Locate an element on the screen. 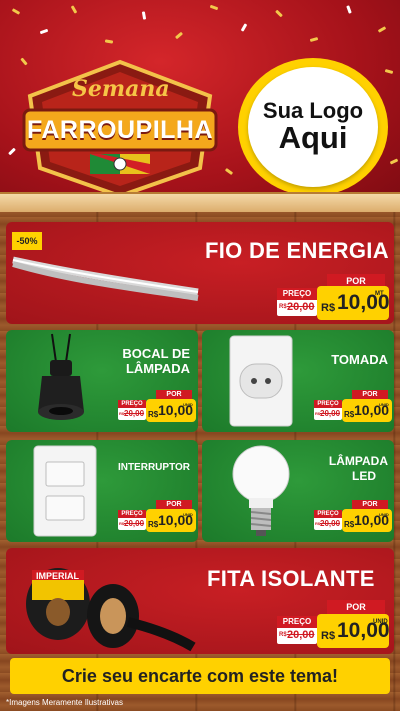 This screenshot has width=400, height=711. logo-text-line2: Aqui is located at coordinates (313, 138).